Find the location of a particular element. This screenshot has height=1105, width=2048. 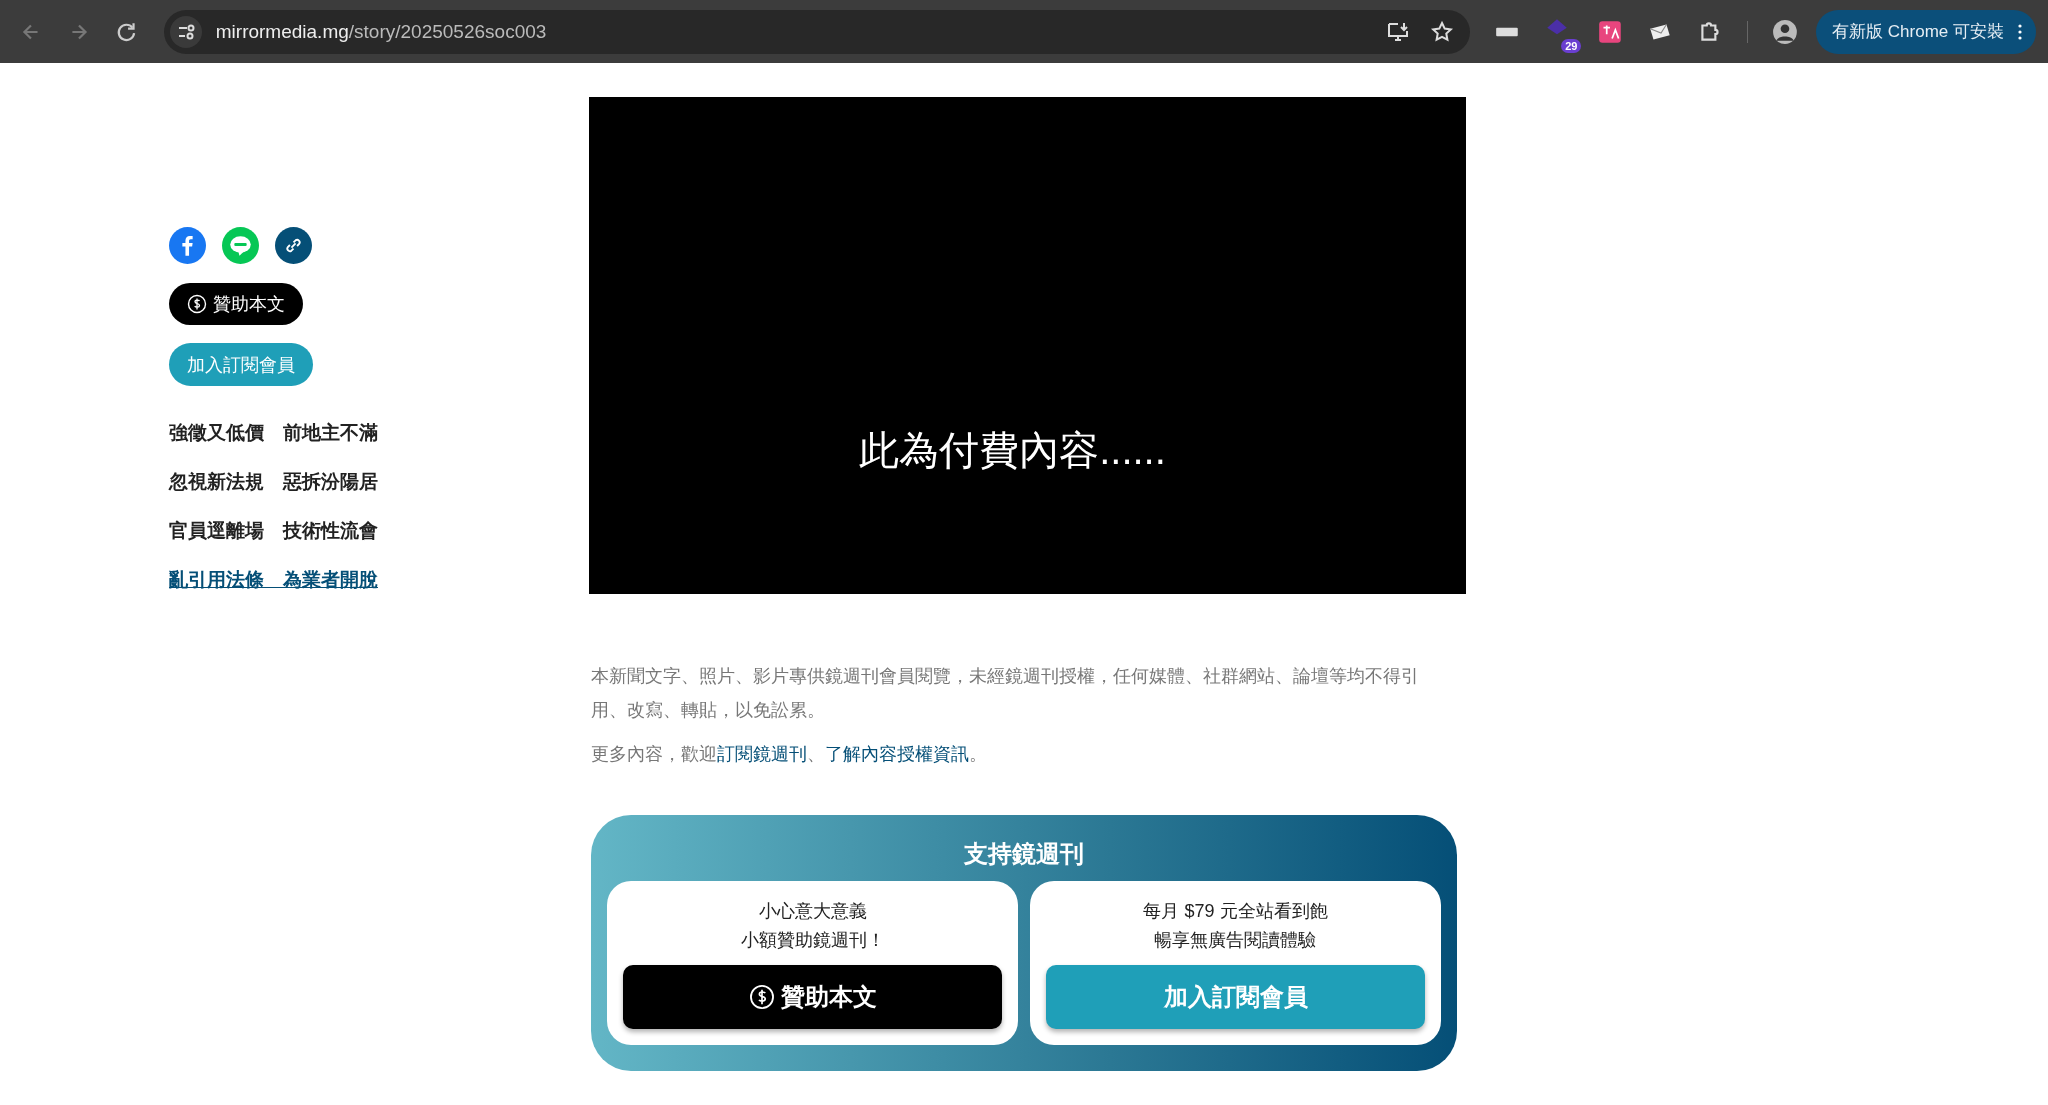

facebook-icon is located at coordinates (187, 245).